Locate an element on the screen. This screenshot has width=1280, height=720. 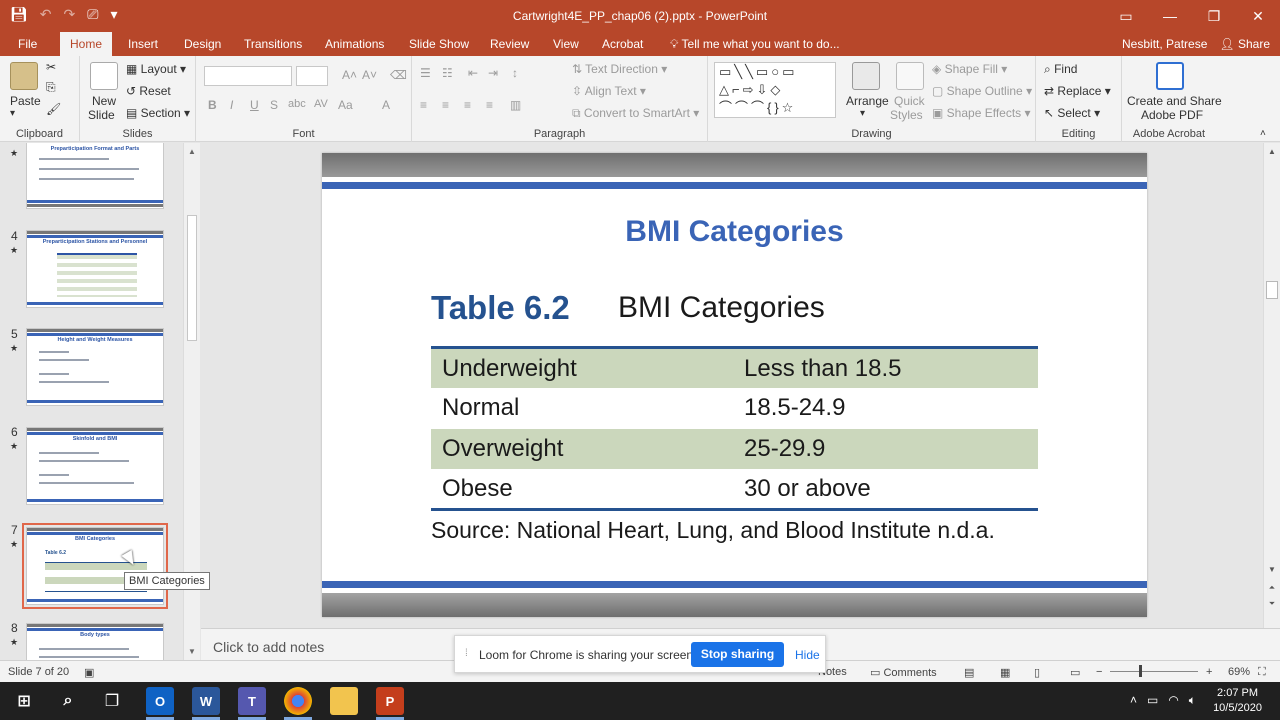
find-button: ⌕ Find is located at coordinates (1060, 69).